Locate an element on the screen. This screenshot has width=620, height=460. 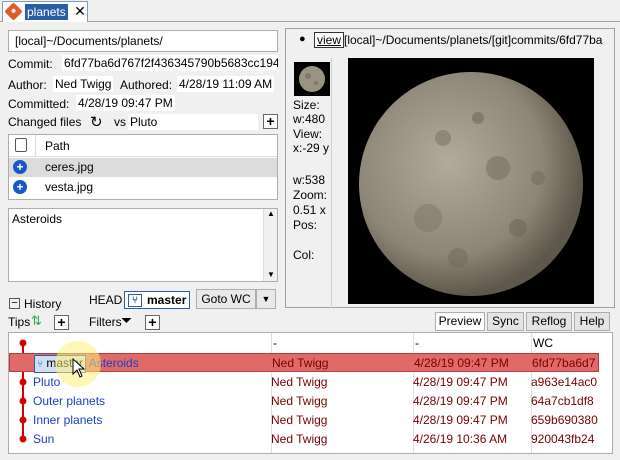
commit-label: Commit: is located at coordinates (30, 64).